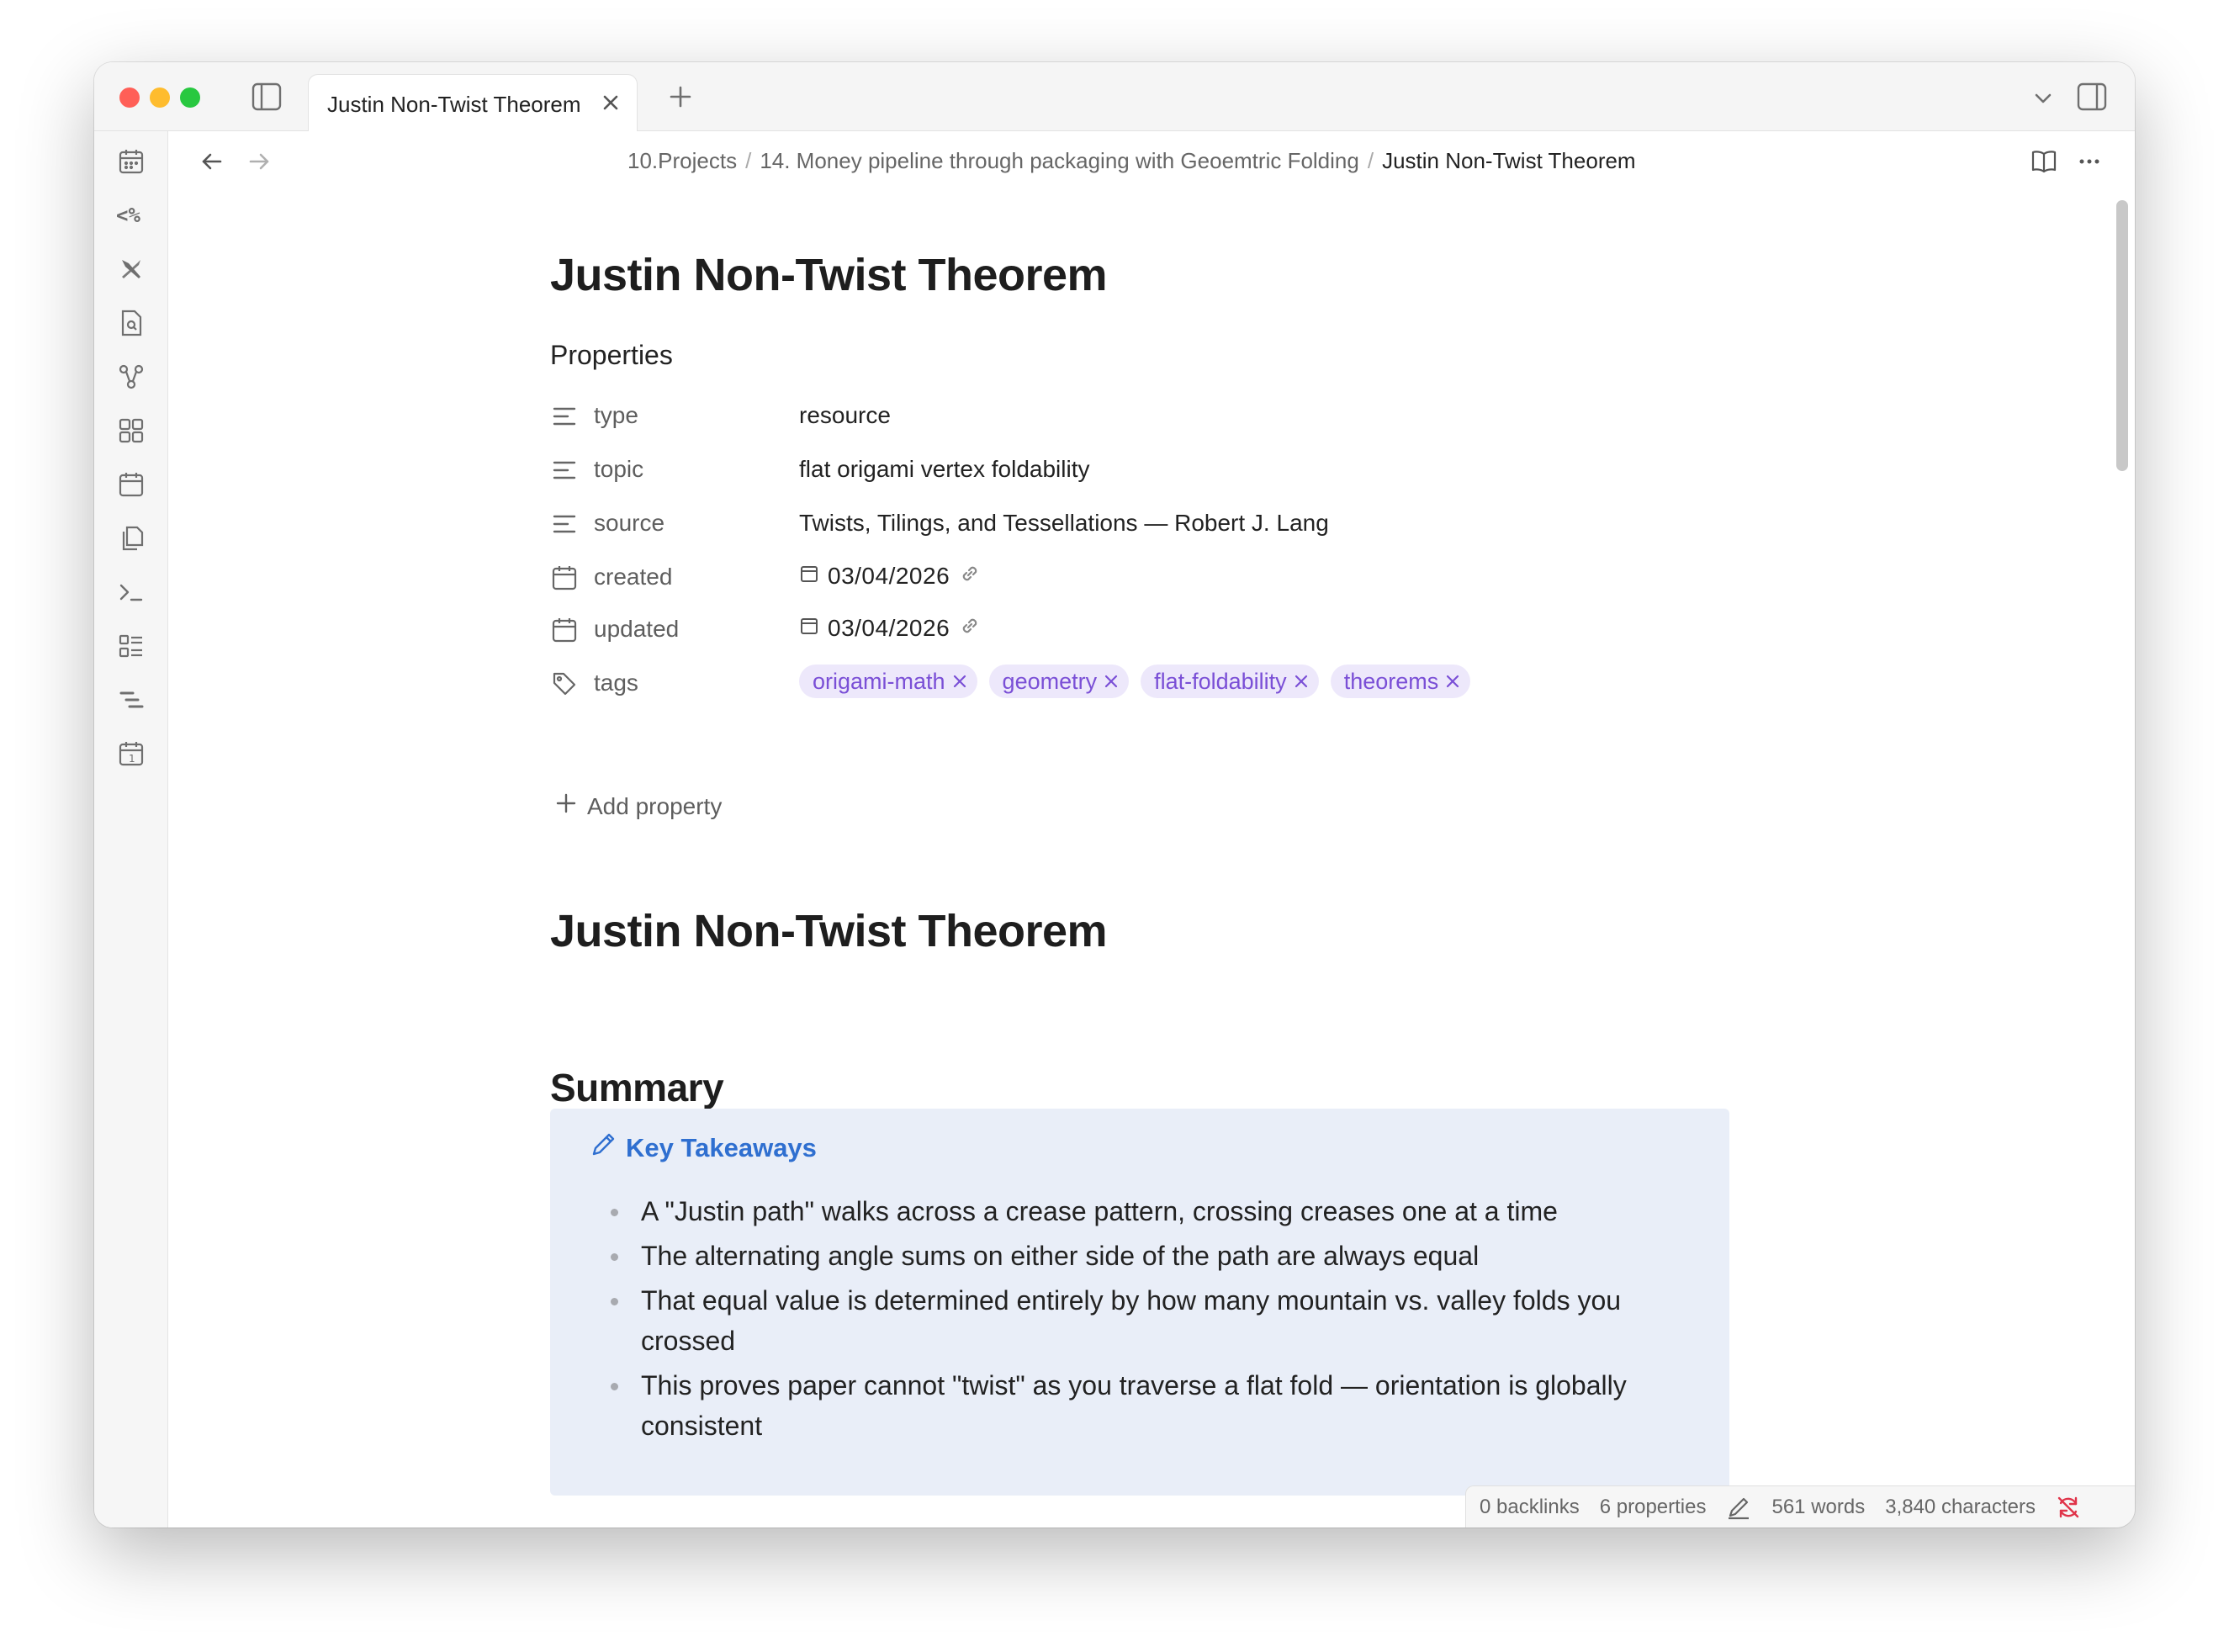  What do you see at coordinates (131, 829) in the screenshot?
I see `ribbon-sidebar: <% 1` at bounding box center [131, 829].